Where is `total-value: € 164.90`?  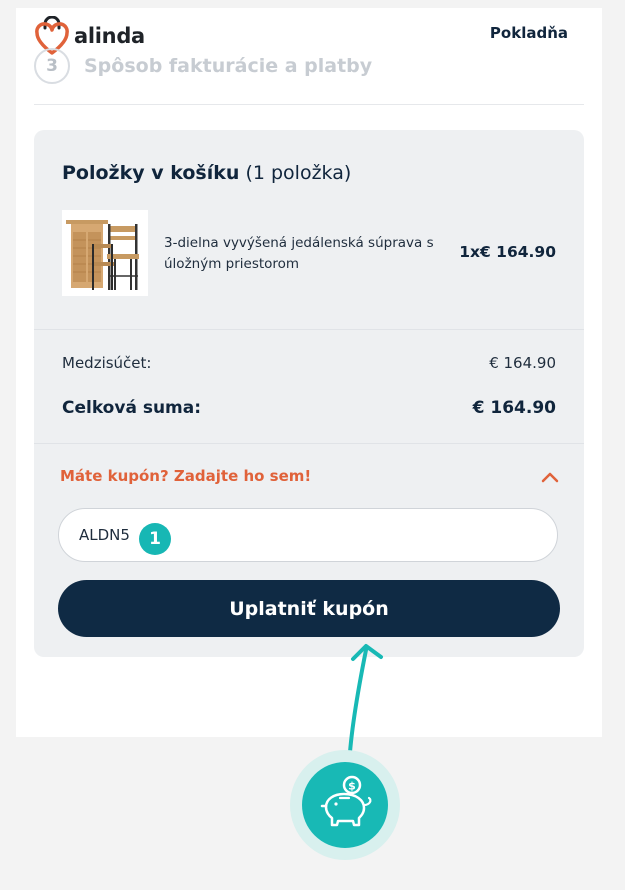 total-value: € 164.90 is located at coordinates (514, 408).